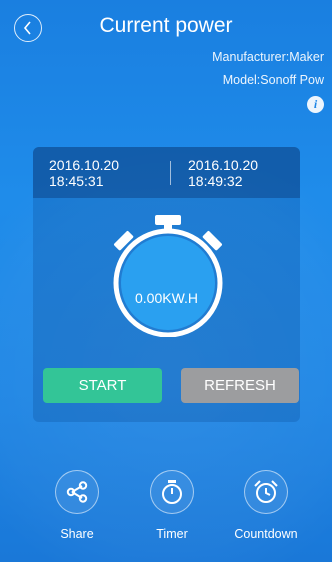  What do you see at coordinates (102, 385) in the screenshot?
I see `start-button: START` at bounding box center [102, 385].